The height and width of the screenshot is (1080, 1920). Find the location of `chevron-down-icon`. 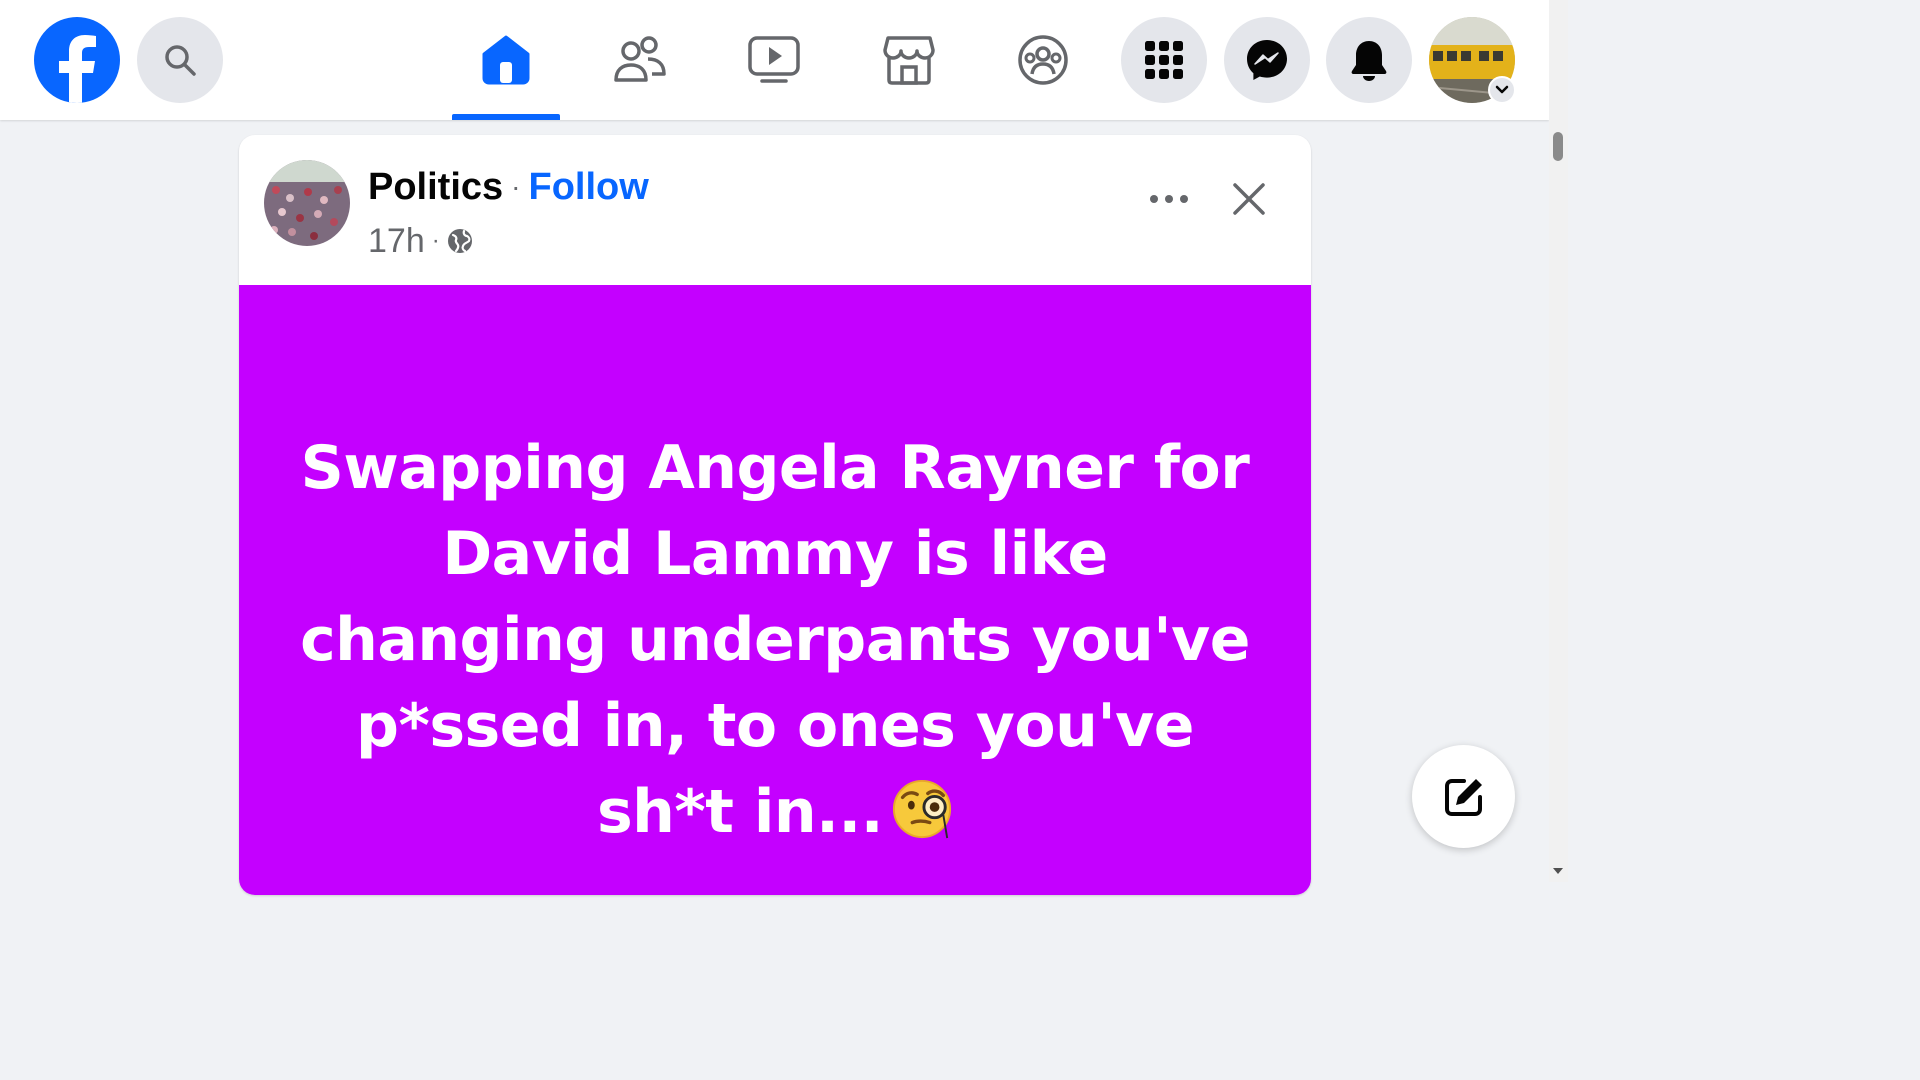

chevron-down-icon is located at coordinates (1502, 89).